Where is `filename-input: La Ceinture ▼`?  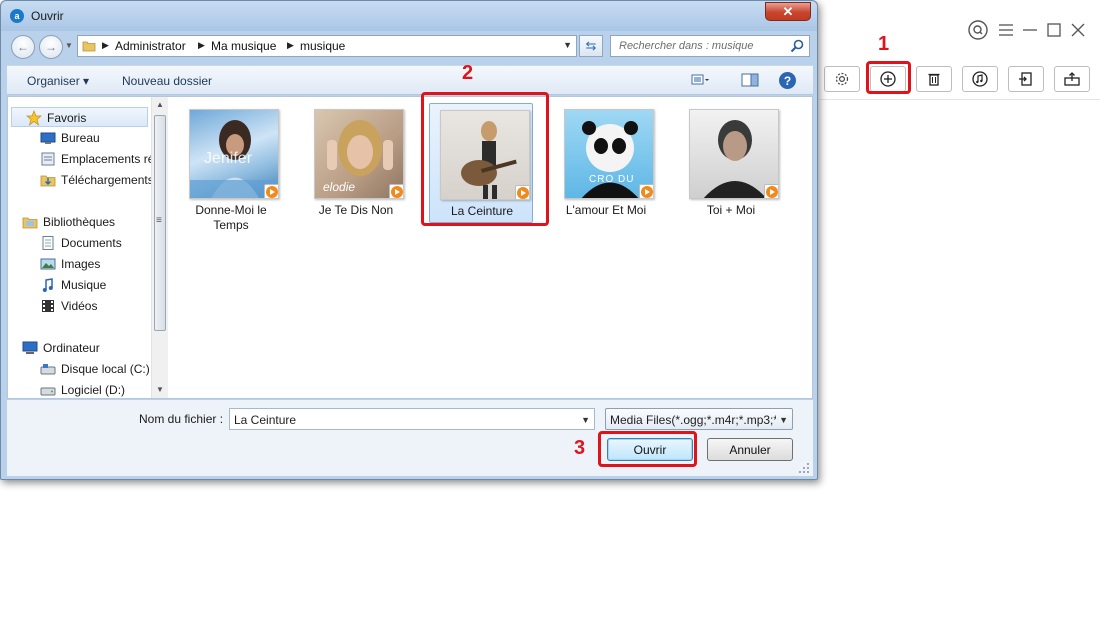
filename-input: La Ceinture ▼ is located at coordinates (412, 419).